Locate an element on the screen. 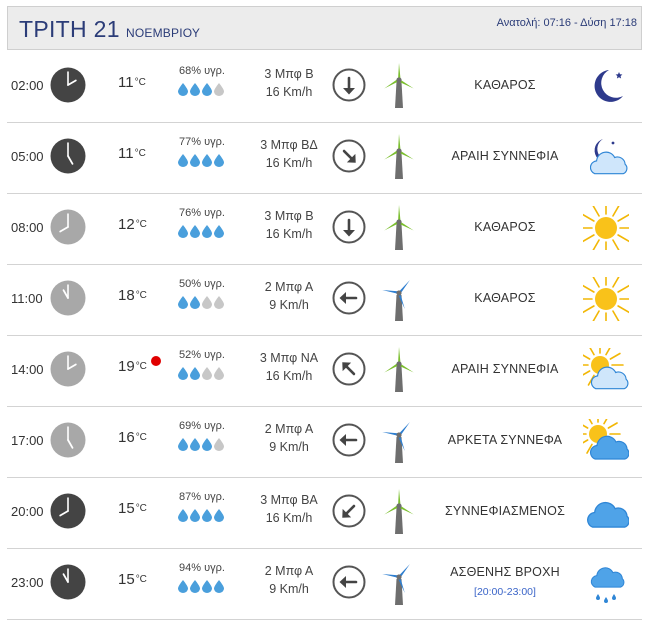  row-wind: 3 Μπφ Β 16 Km/h is located at coordinates (289, 83).